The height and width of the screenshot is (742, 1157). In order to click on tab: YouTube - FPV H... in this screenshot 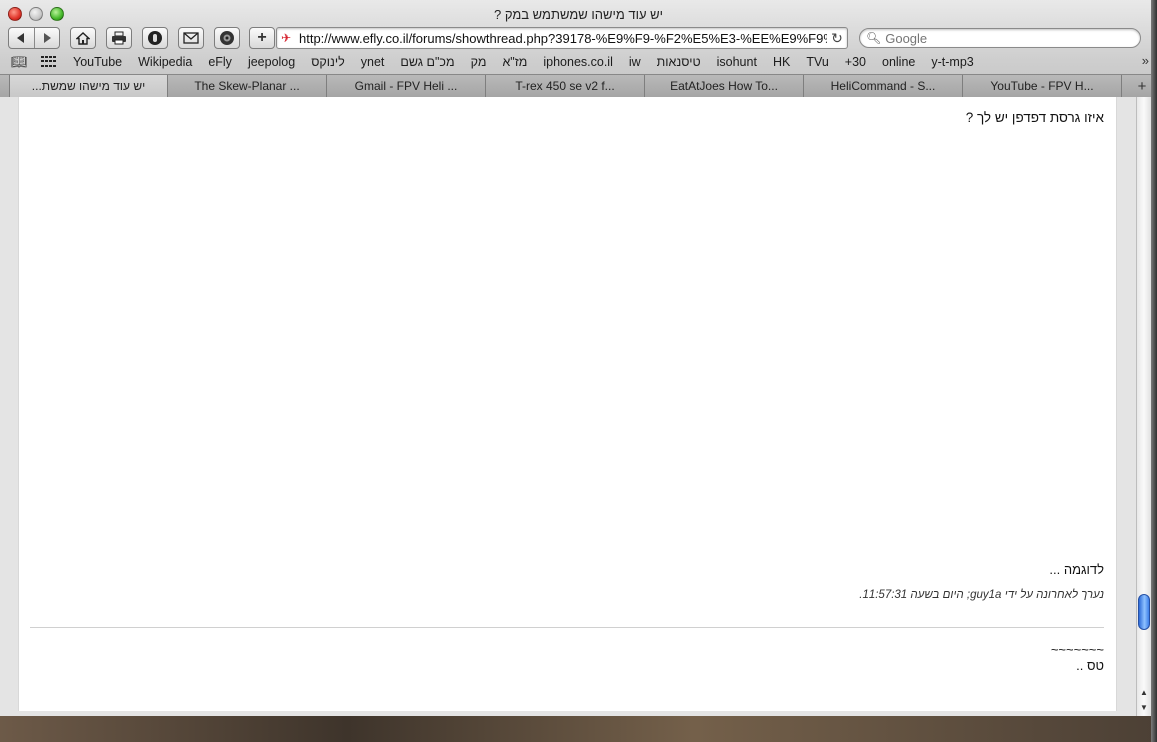, I will do `click(1042, 86)`.